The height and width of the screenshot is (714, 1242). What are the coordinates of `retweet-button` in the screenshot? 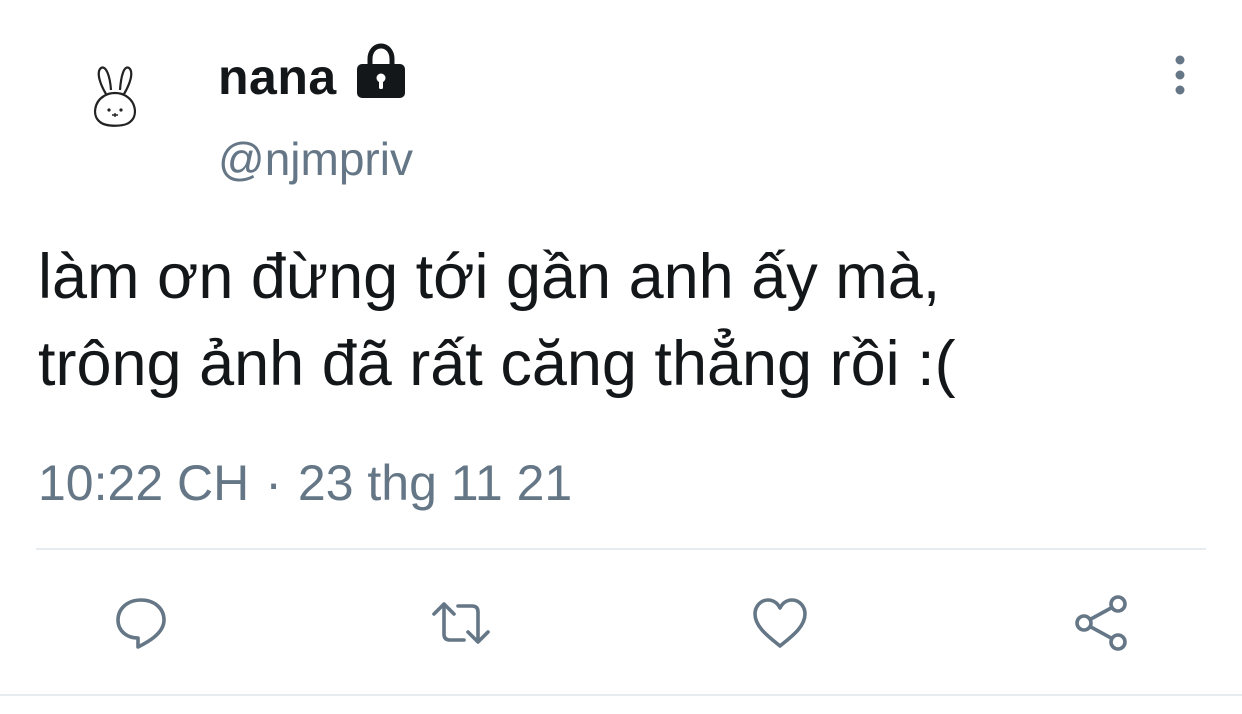 It's located at (461, 623).